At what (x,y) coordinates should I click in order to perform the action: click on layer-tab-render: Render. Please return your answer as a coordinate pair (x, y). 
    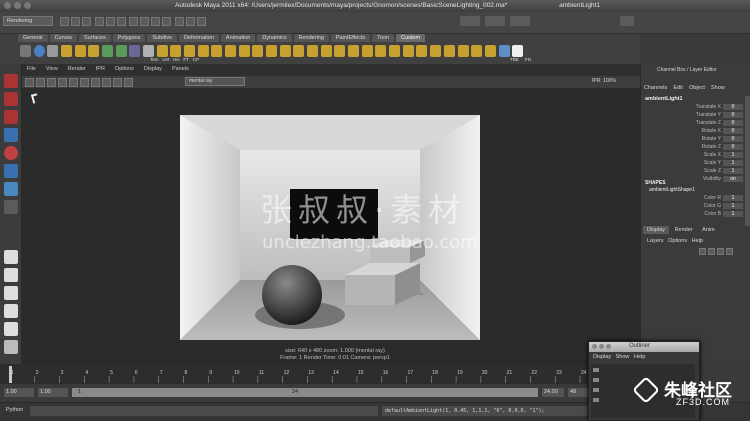
    Looking at the image, I should click on (684, 230).